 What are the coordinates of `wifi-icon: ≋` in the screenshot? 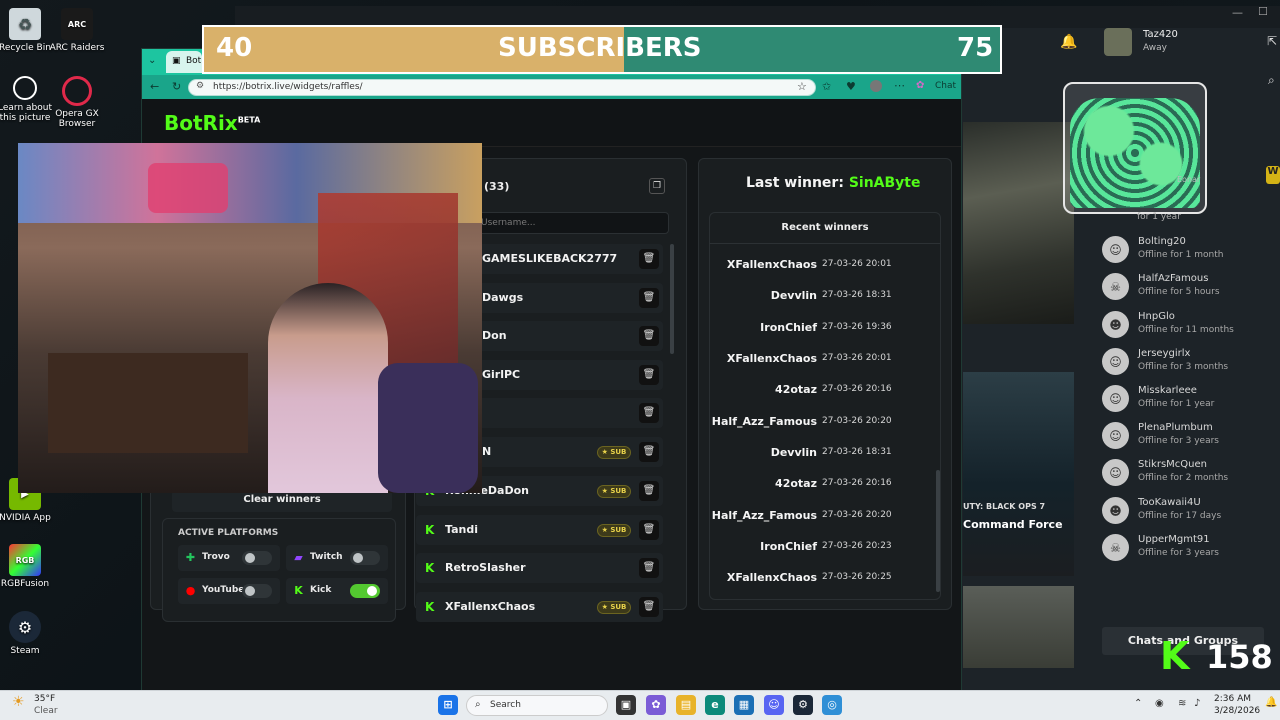 It's located at (1182, 703).